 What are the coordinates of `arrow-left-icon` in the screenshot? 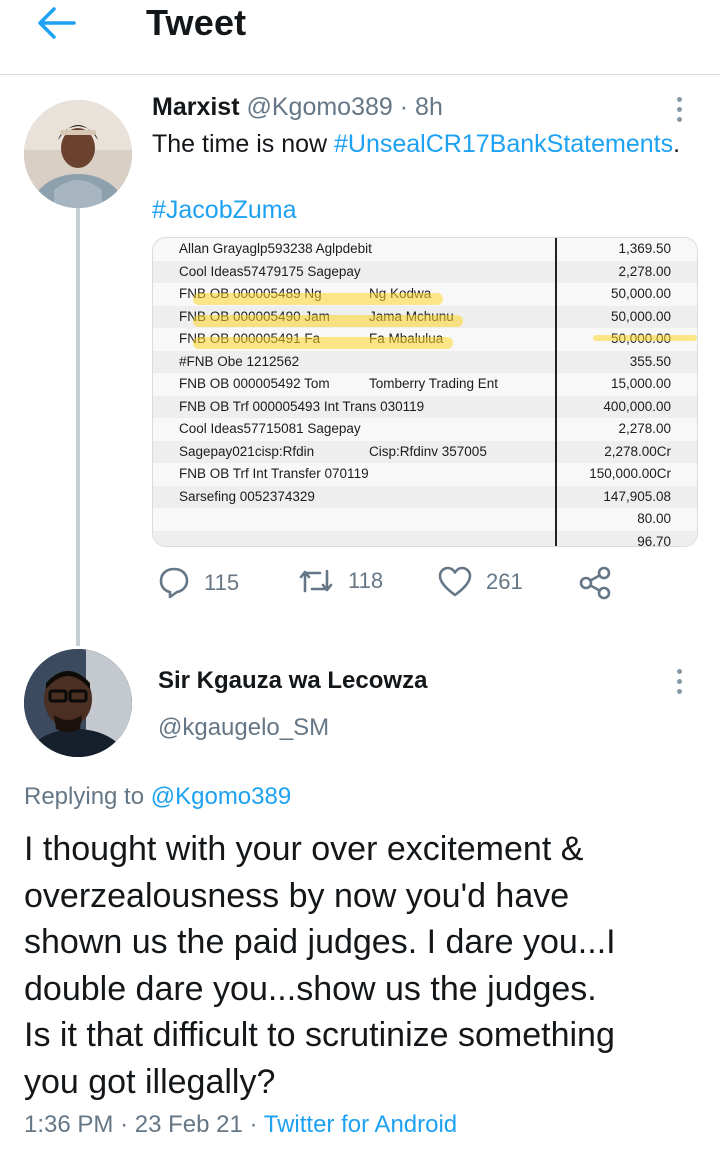 It's located at (57, 23).